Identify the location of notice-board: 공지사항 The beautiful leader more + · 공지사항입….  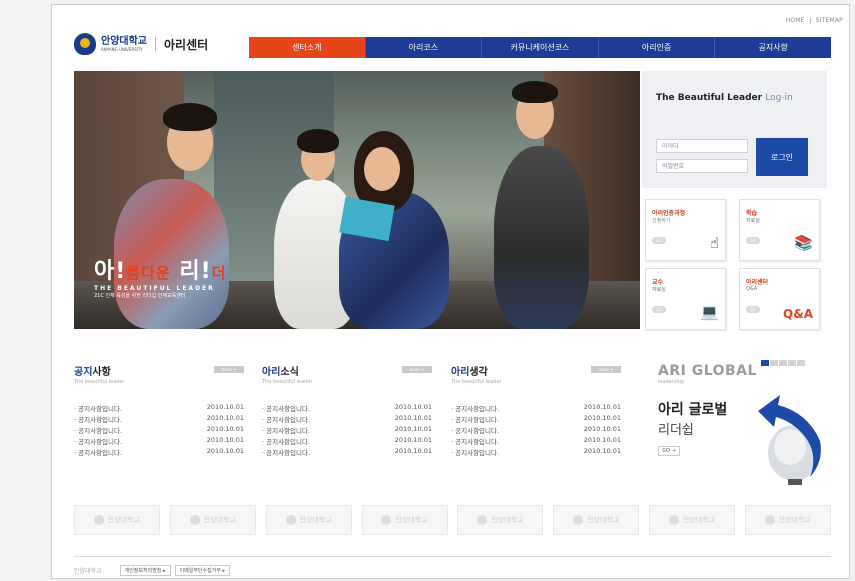
(159, 410).